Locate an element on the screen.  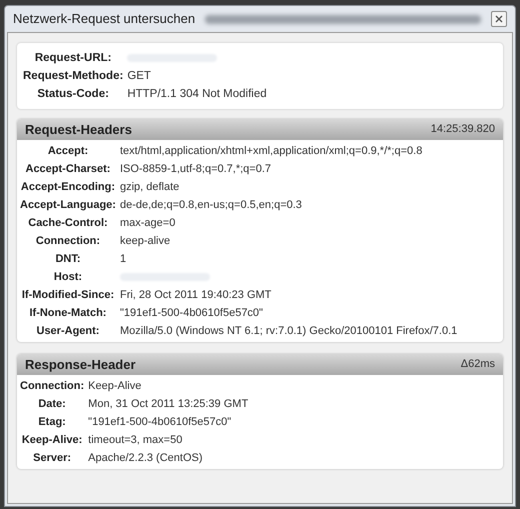
section-time: Δ62ms is located at coordinates (477, 364).